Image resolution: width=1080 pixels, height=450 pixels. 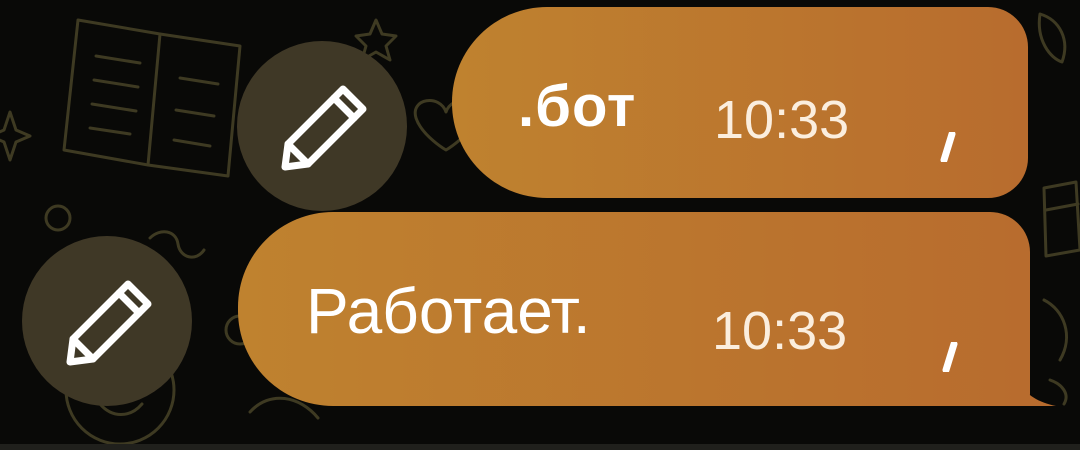 I want to click on bottom-divider, so click(x=540, y=447).